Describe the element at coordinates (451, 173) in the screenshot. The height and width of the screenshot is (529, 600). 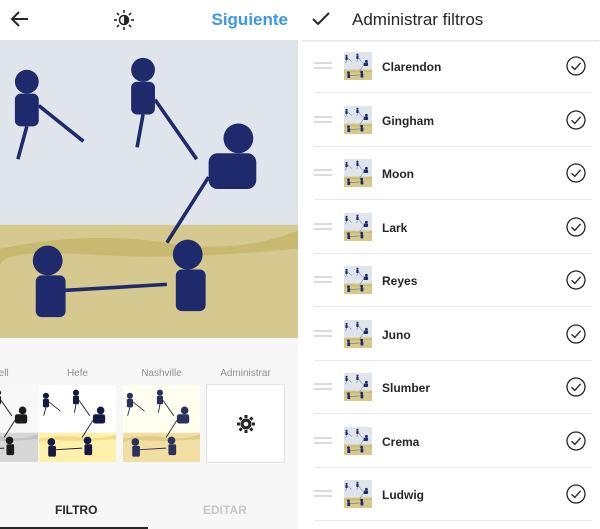
I see `filter-row-moon: Moon` at that location.